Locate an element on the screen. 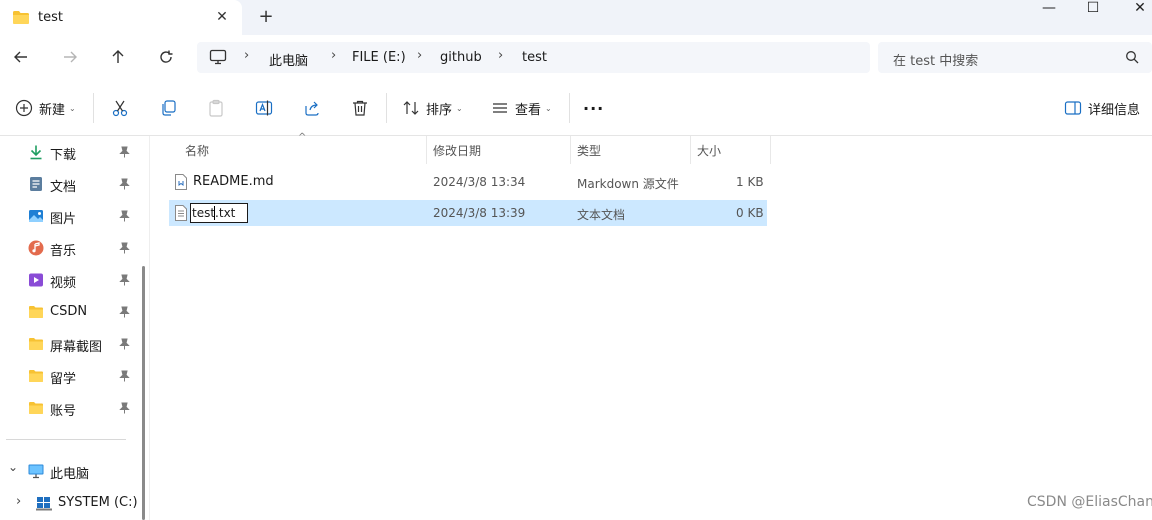 The image size is (1152, 520). chevron-right-icon: › is located at coordinates (18, 501).